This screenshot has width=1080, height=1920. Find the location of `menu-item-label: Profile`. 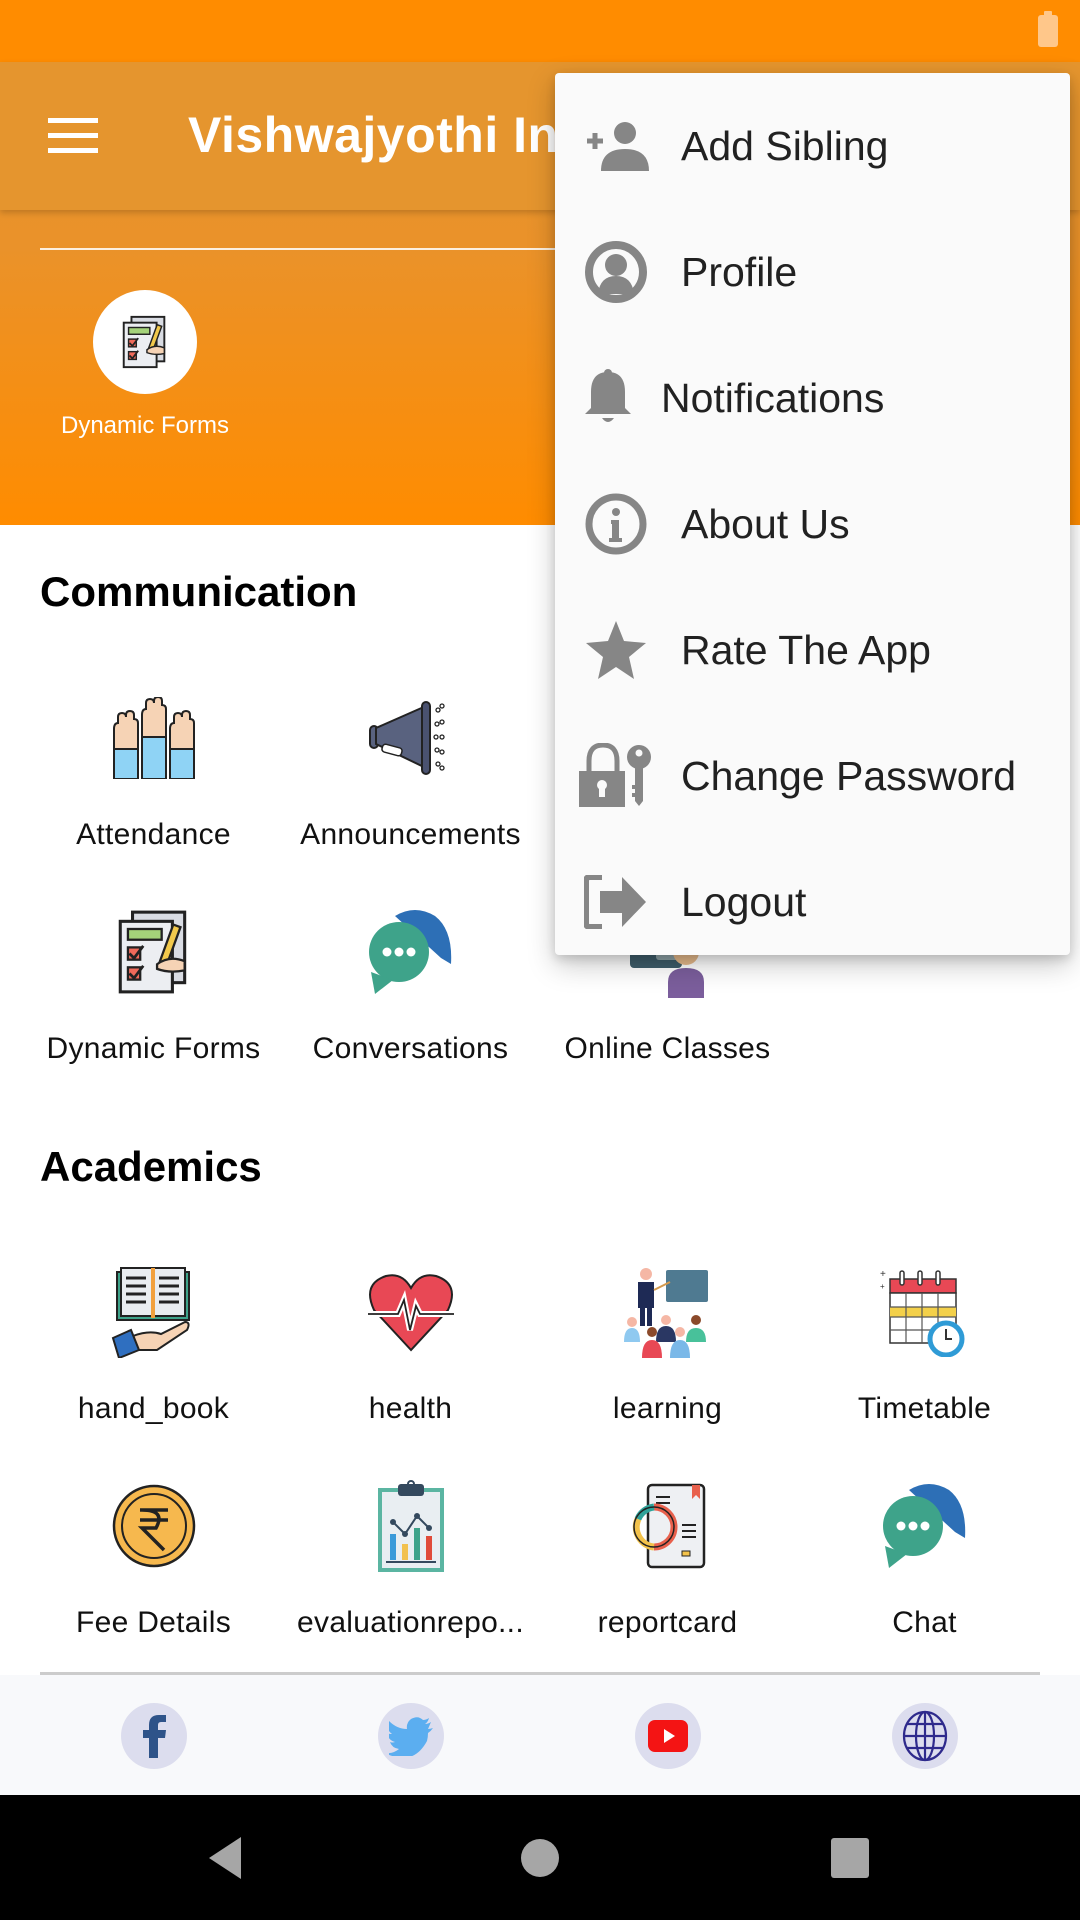

menu-item-label: Profile is located at coordinates (739, 271).